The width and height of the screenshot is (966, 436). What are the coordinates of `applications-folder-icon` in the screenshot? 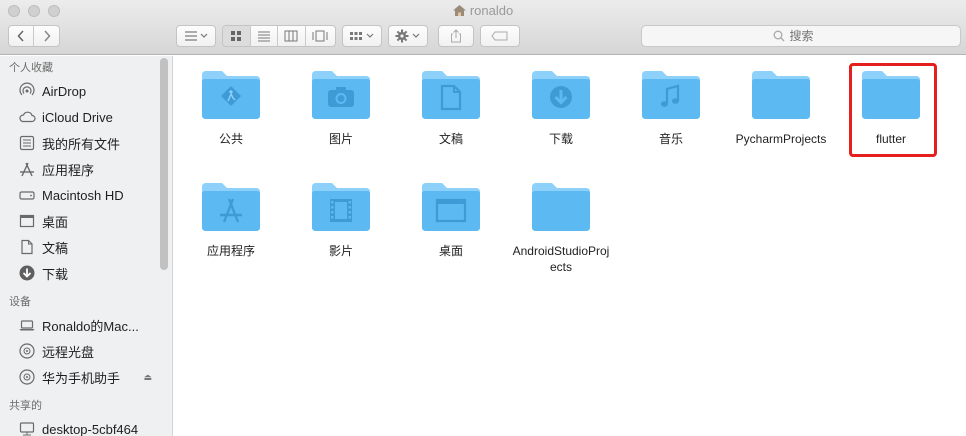 It's located at (231, 207).